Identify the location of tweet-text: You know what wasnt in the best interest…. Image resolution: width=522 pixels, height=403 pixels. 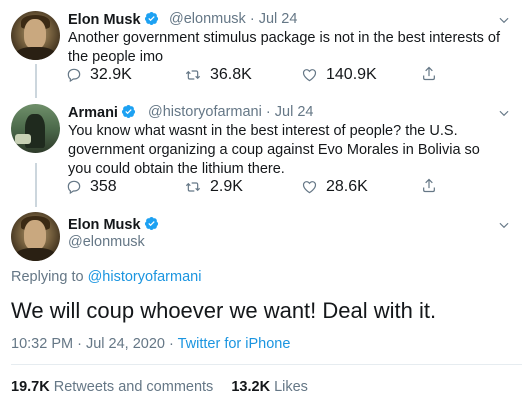
(274, 150).